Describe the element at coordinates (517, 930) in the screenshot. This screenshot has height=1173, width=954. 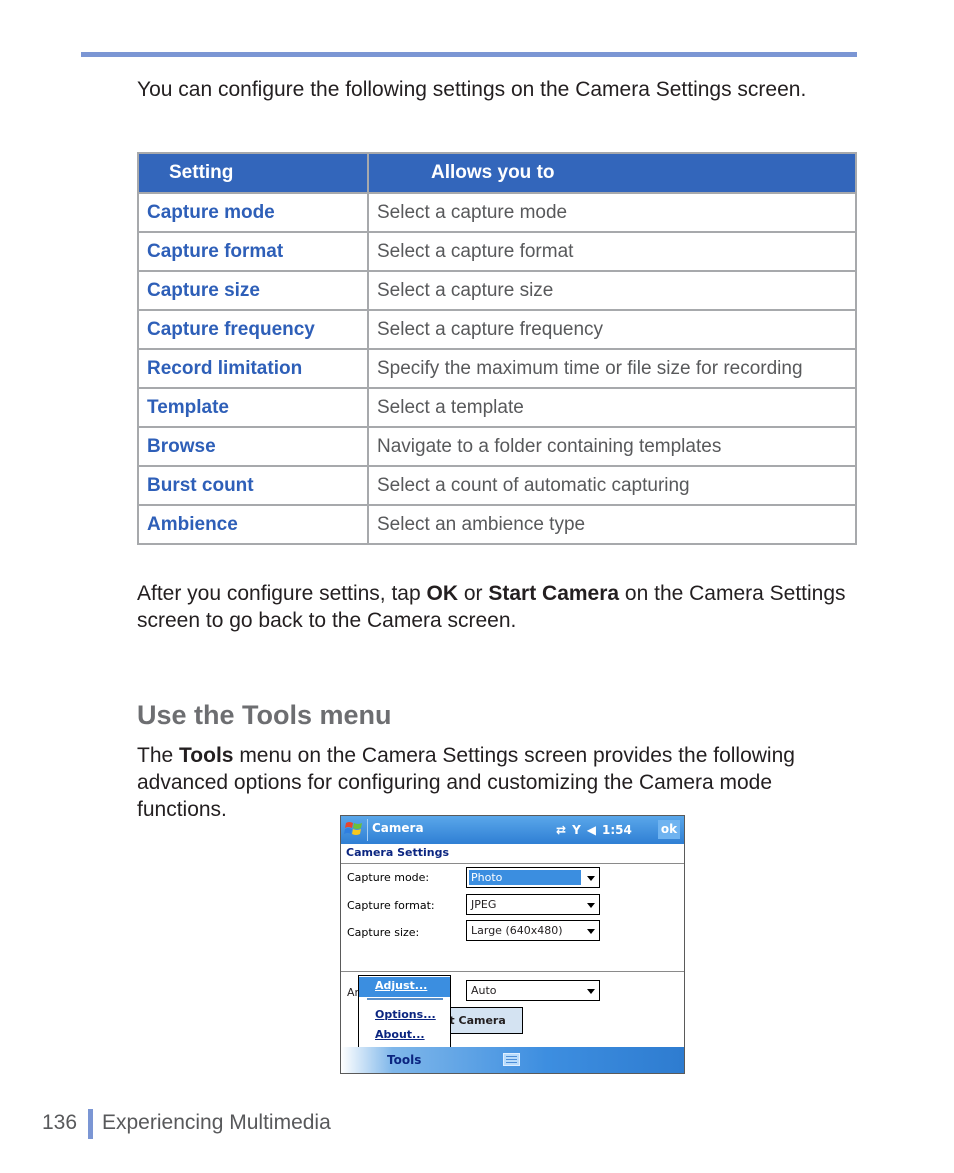
I see `capture-size-value: Large (640x480)` at that location.